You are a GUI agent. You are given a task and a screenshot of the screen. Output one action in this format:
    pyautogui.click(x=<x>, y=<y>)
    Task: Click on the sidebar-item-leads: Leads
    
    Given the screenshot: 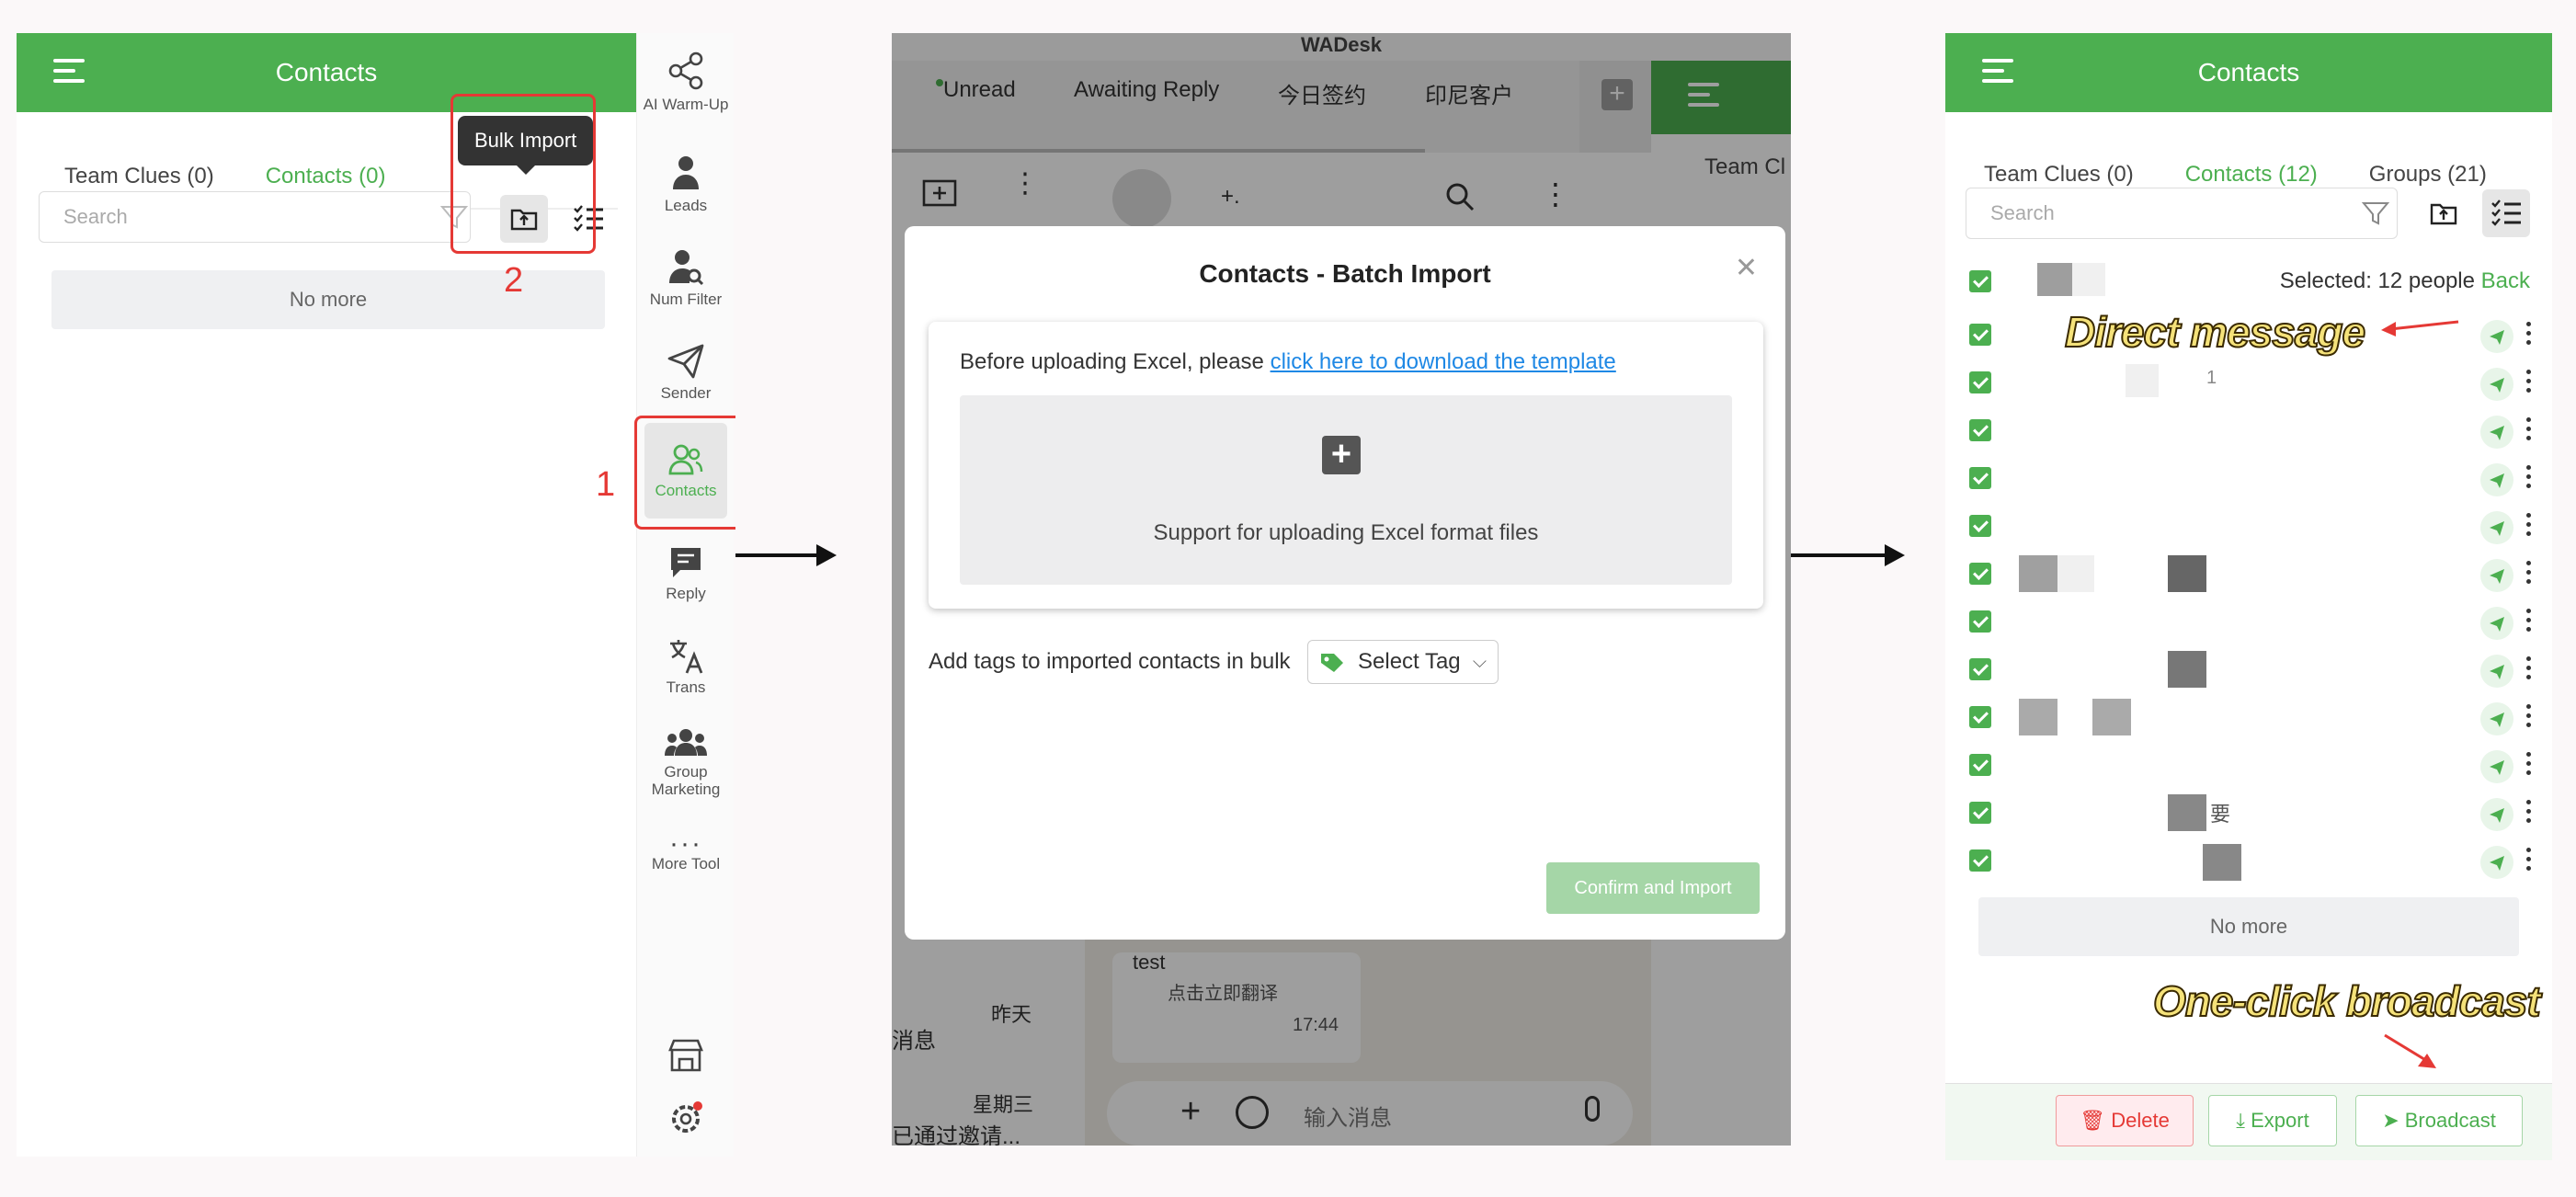 What is the action you would take?
    pyautogui.click(x=686, y=183)
    